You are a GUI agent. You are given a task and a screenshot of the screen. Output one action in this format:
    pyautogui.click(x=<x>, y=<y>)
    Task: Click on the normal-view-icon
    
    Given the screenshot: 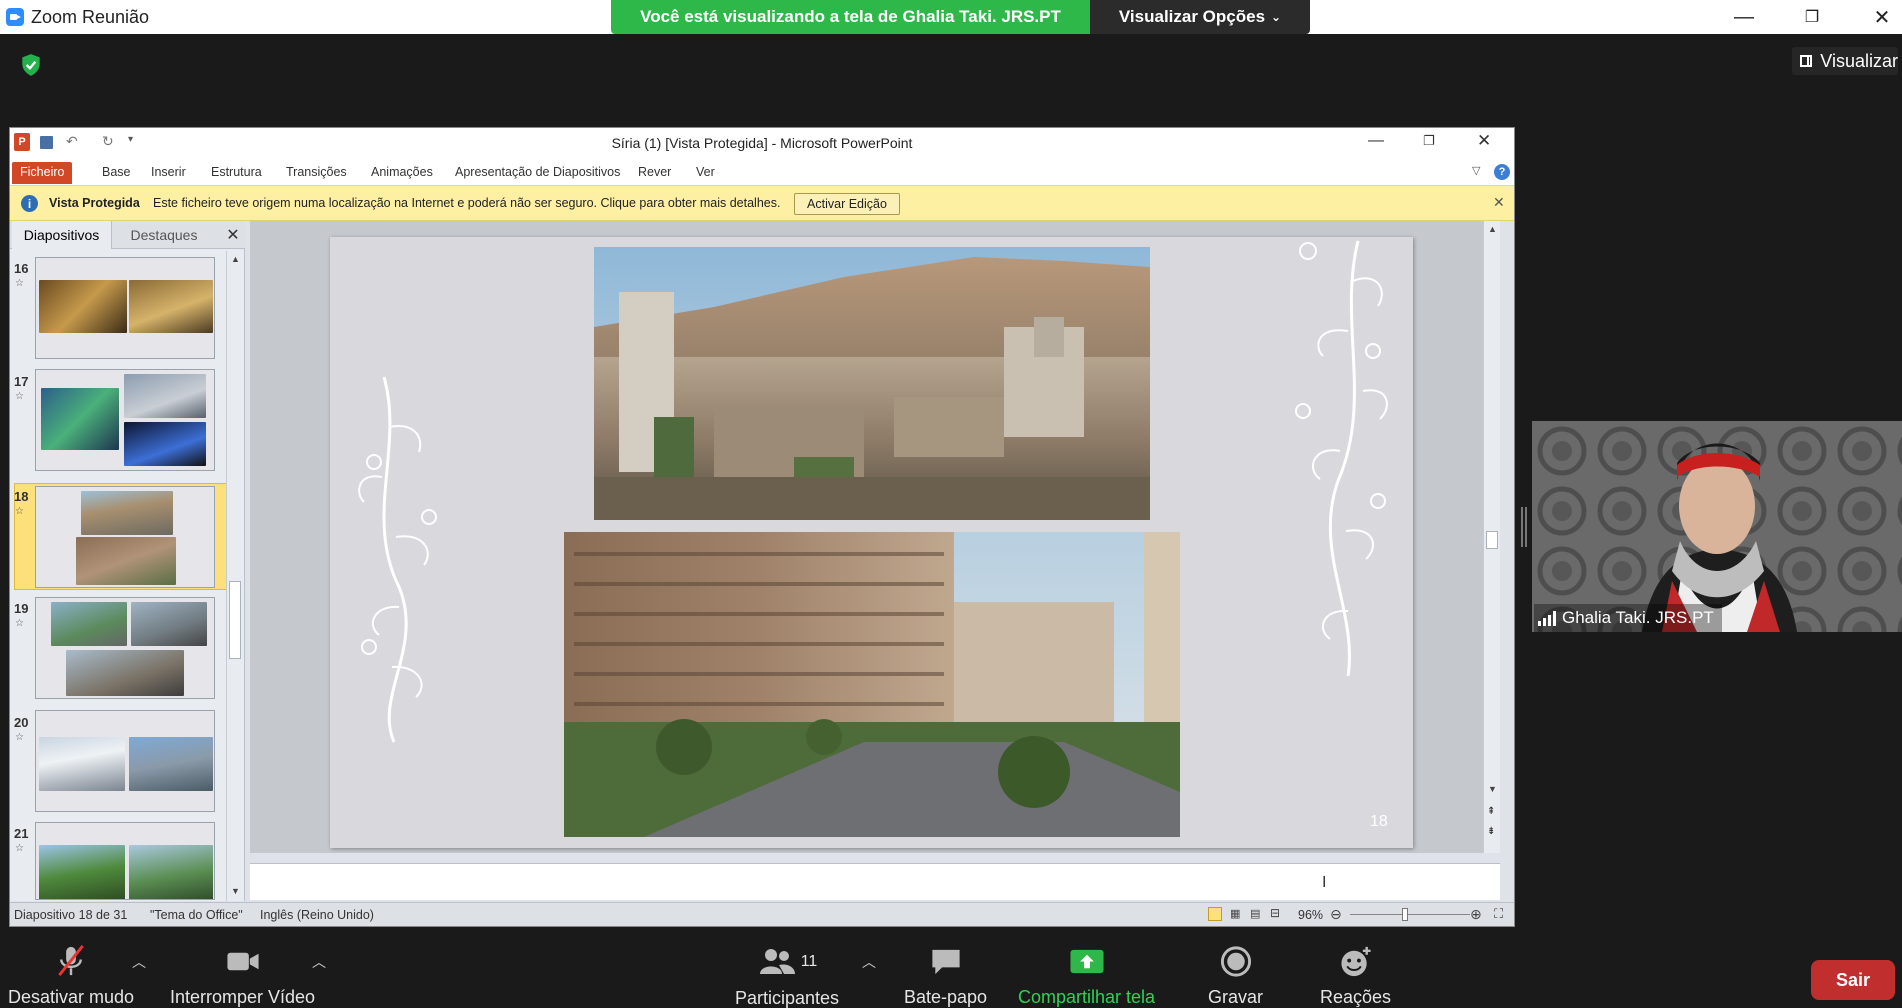 What is the action you would take?
    pyautogui.click(x=1215, y=914)
    